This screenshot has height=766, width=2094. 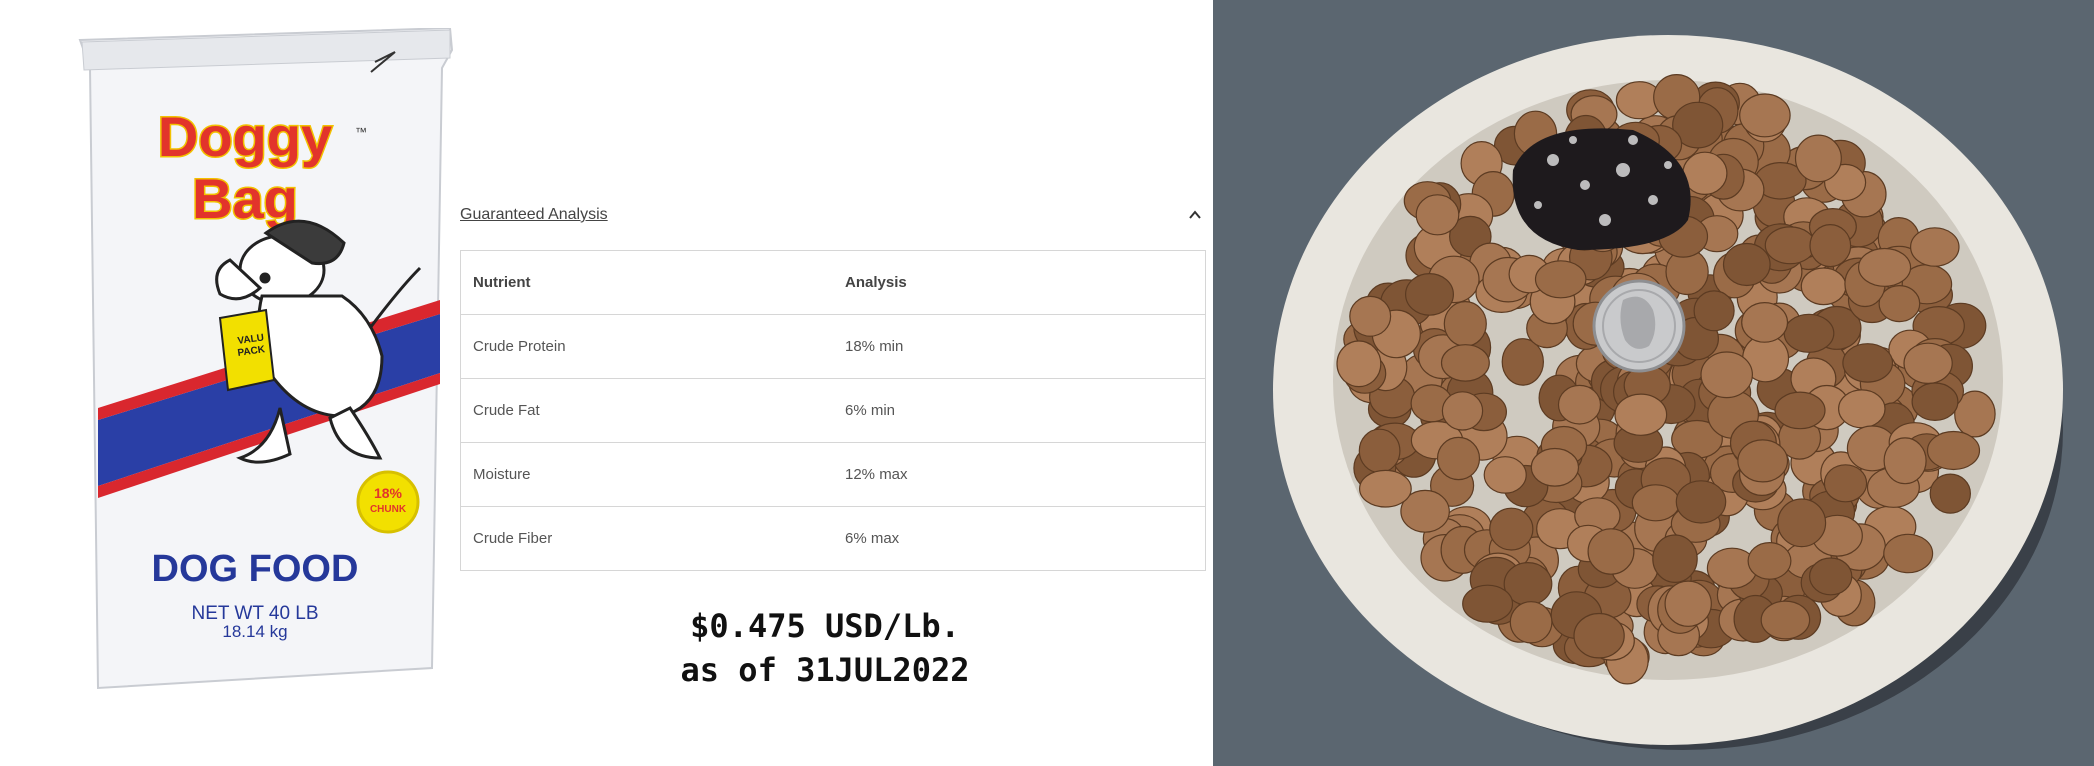 I want to click on nutrient-cell: Crude Fiber, so click(x=646, y=538).